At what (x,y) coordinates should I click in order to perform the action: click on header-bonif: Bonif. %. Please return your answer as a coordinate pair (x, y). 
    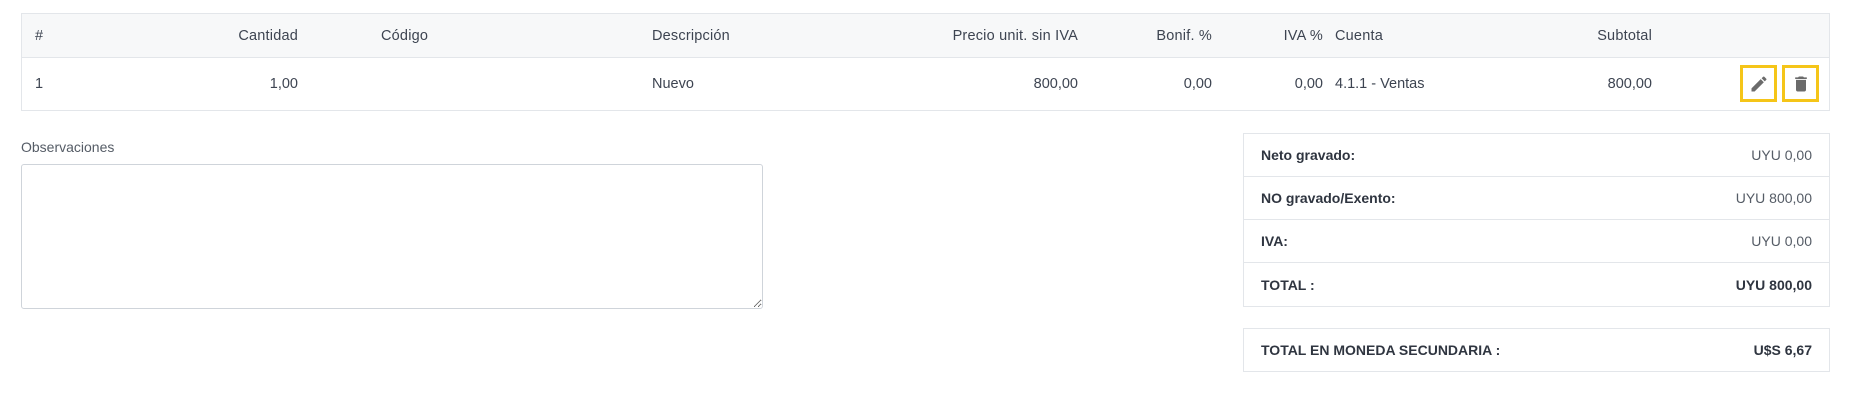
    Looking at the image, I should click on (1184, 35).